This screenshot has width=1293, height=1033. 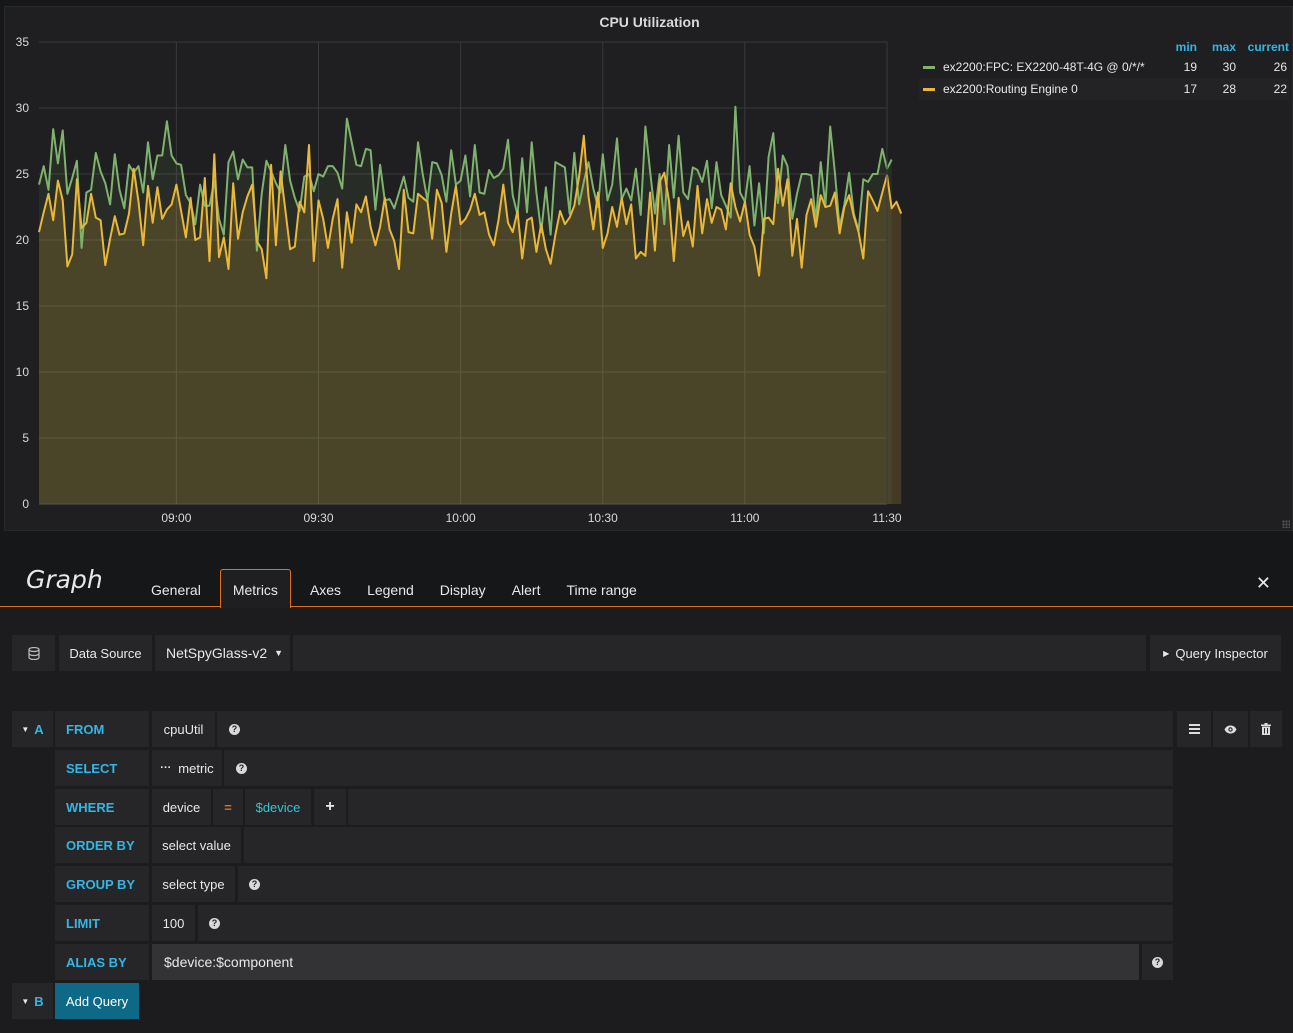 I want to click on y-tick-label: 25, so click(x=23, y=174).